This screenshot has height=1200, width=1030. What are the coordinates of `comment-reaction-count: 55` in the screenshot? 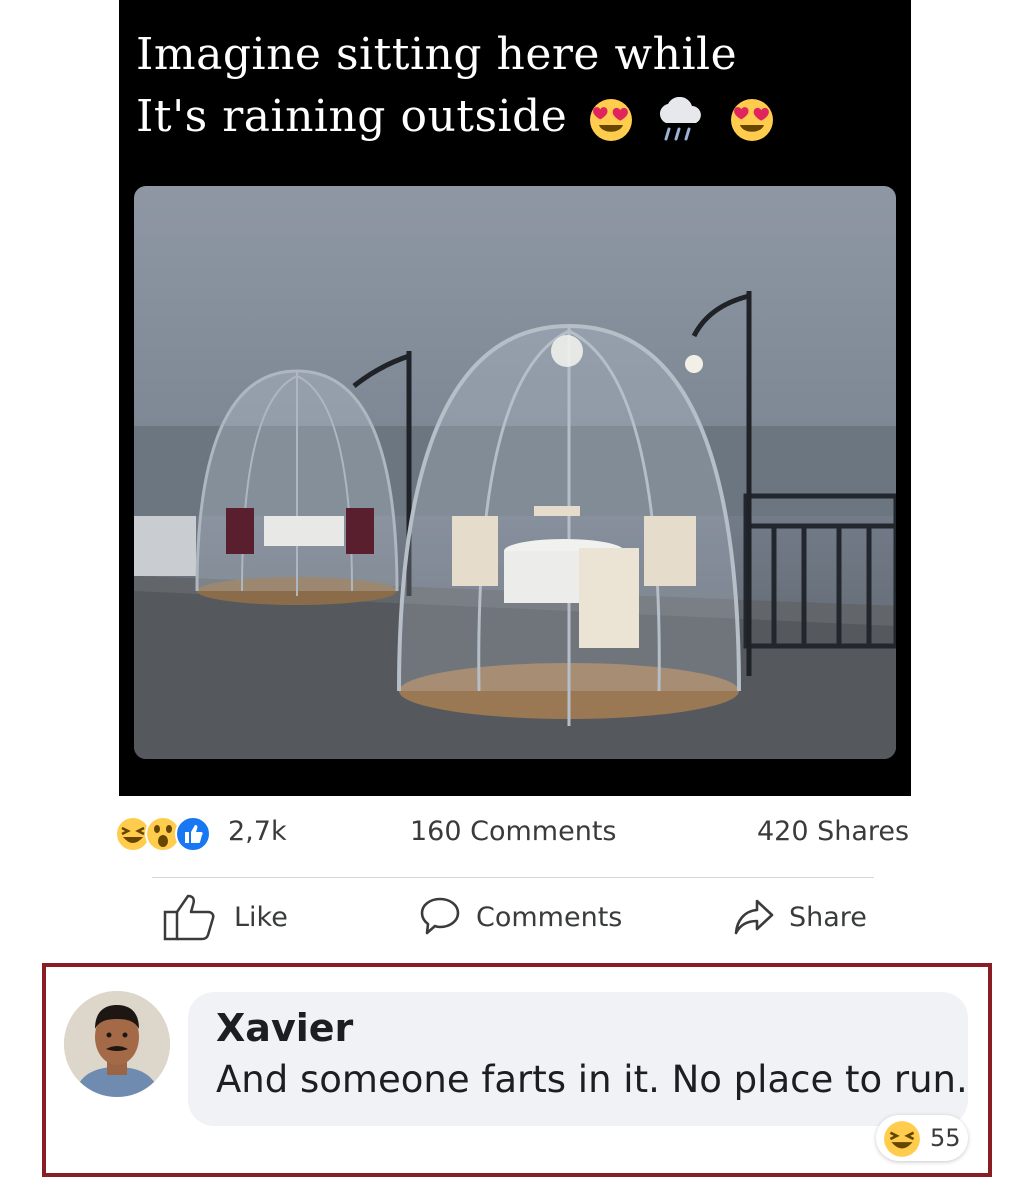 It's located at (945, 1138).